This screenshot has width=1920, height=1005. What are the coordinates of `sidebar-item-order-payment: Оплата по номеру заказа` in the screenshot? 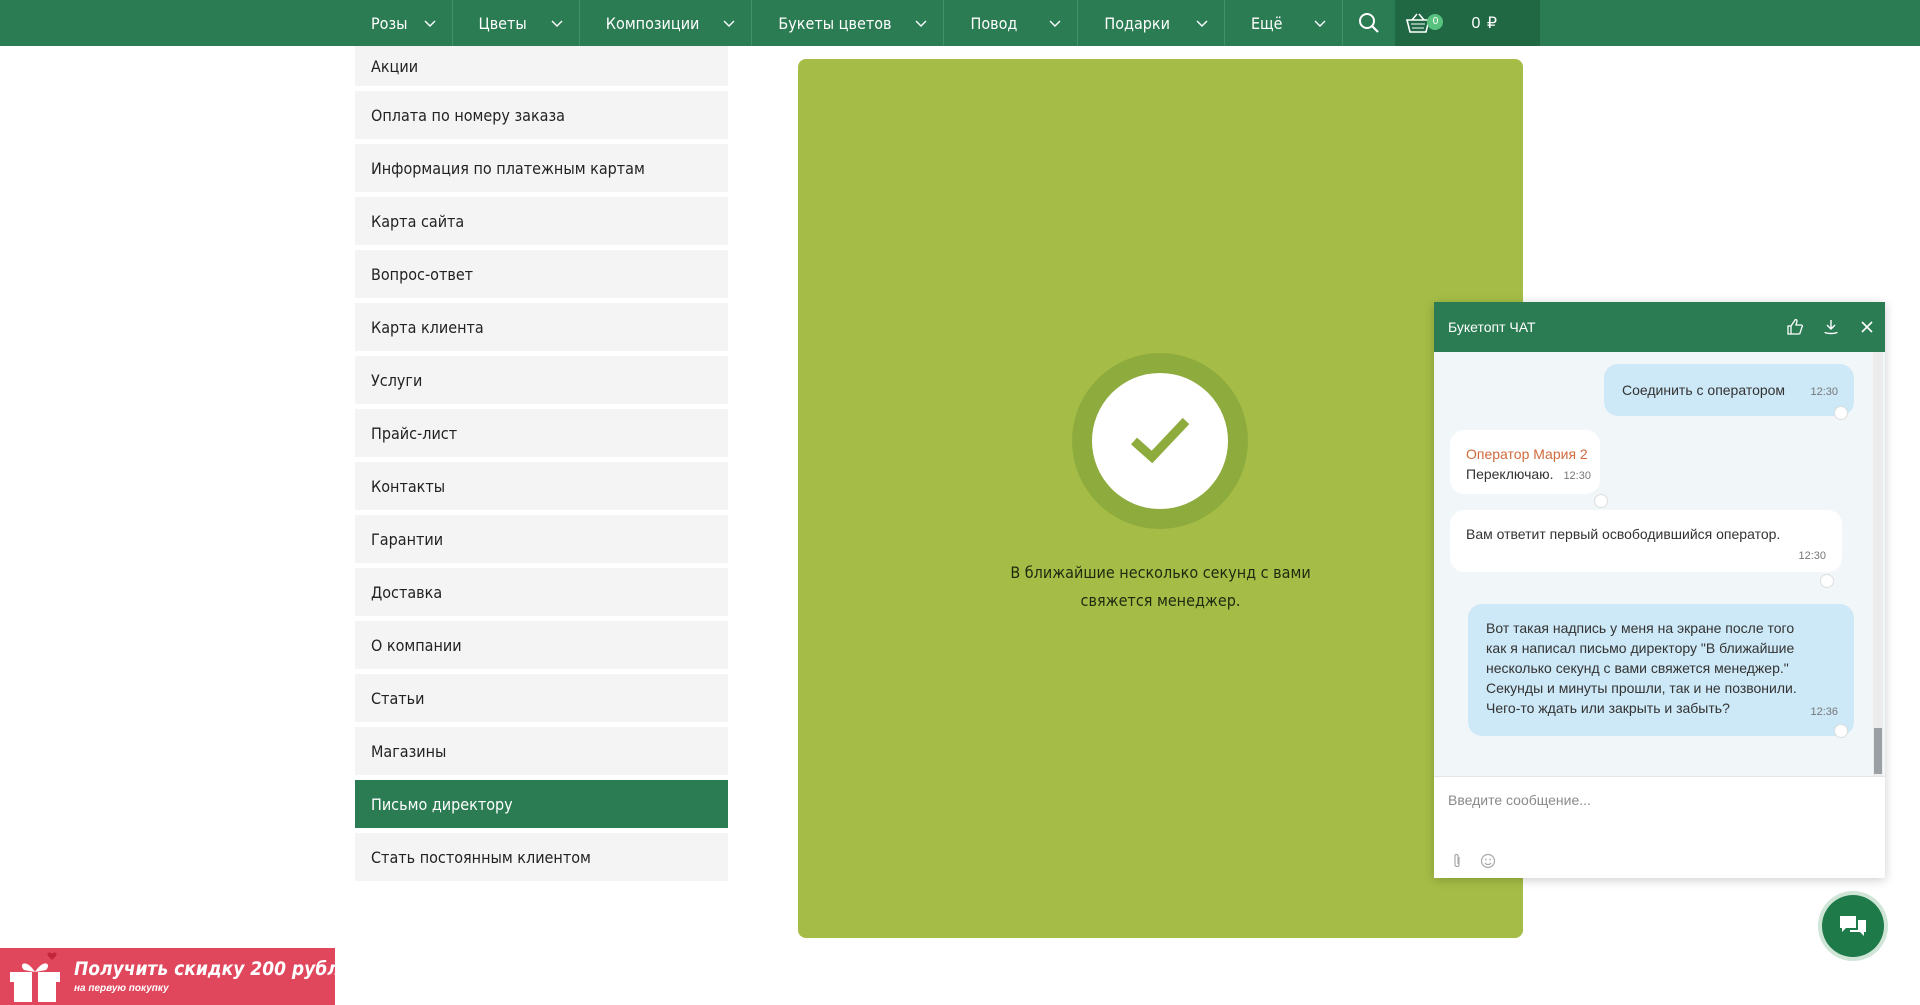 It's located at (541, 115).